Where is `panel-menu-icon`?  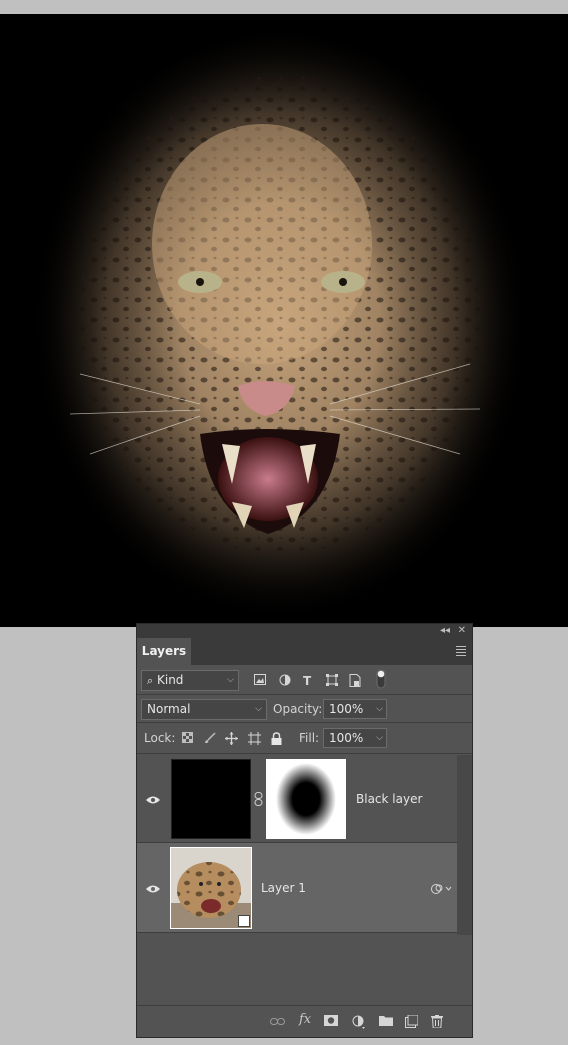 panel-menu-icon is located at coordinates (461, 652).